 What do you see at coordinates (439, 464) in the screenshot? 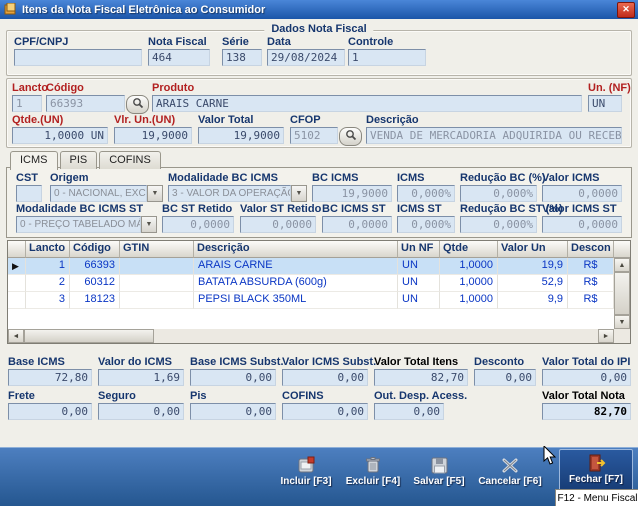
I see `save-disk-icon` at bounding box center [439, 464].